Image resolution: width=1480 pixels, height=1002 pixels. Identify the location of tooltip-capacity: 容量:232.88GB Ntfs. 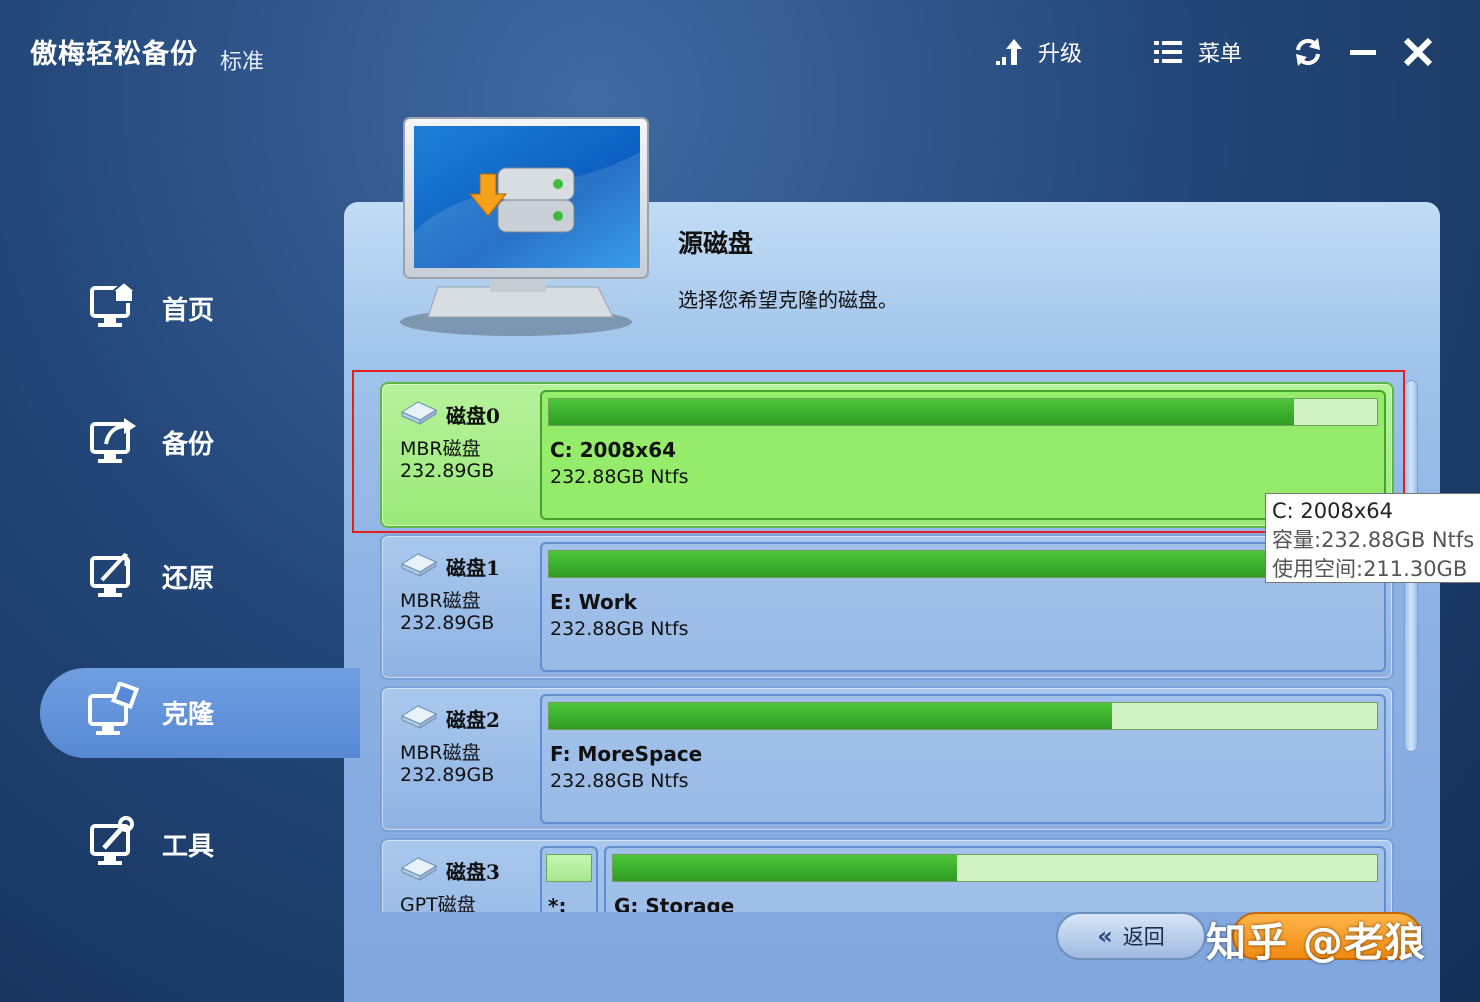
(1373, 540).